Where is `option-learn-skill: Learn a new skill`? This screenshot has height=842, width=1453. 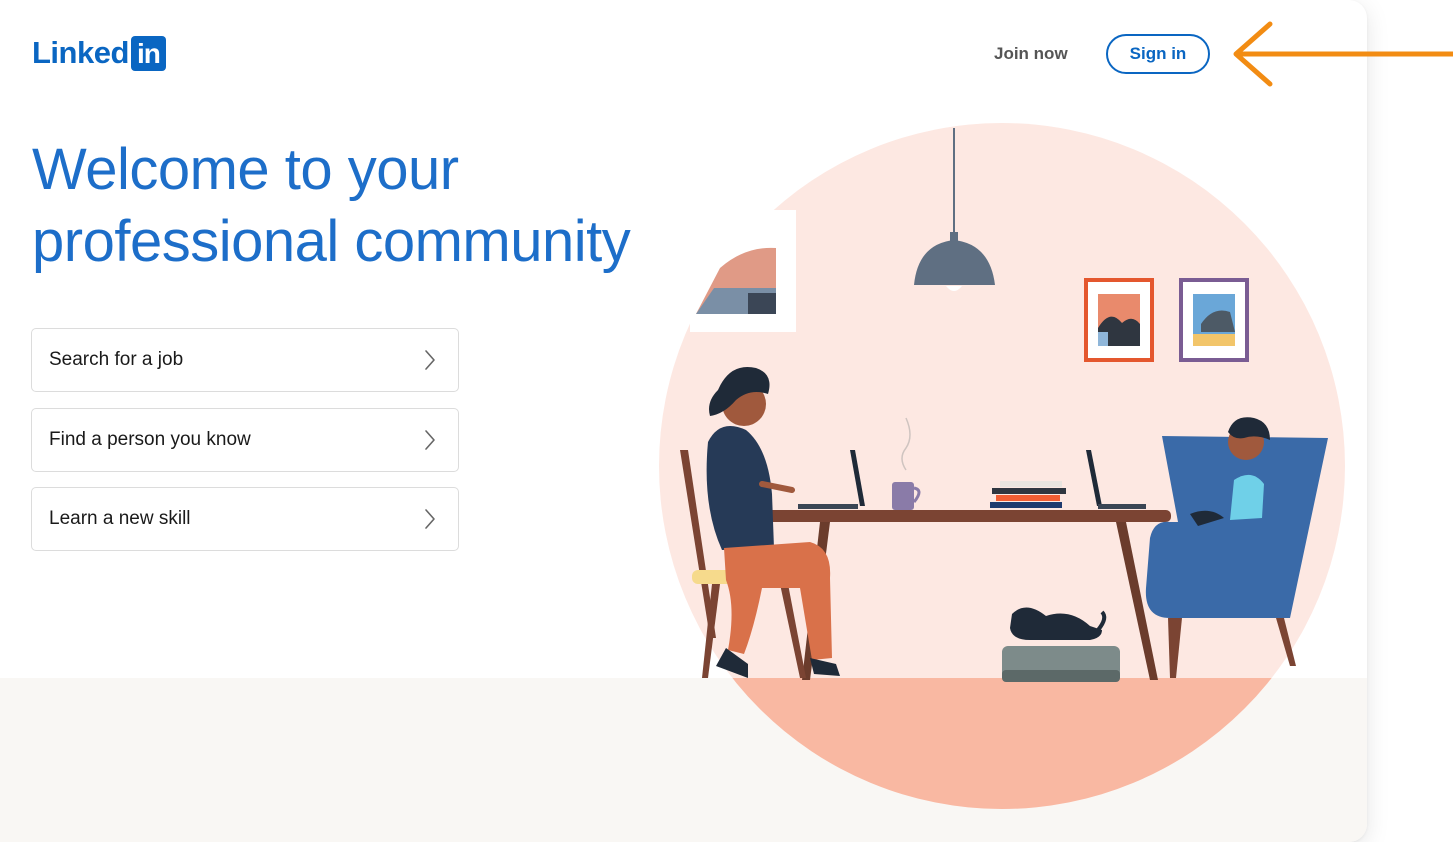
option-learn-skill: Learn a new skill is located at coordinates (245, 519).